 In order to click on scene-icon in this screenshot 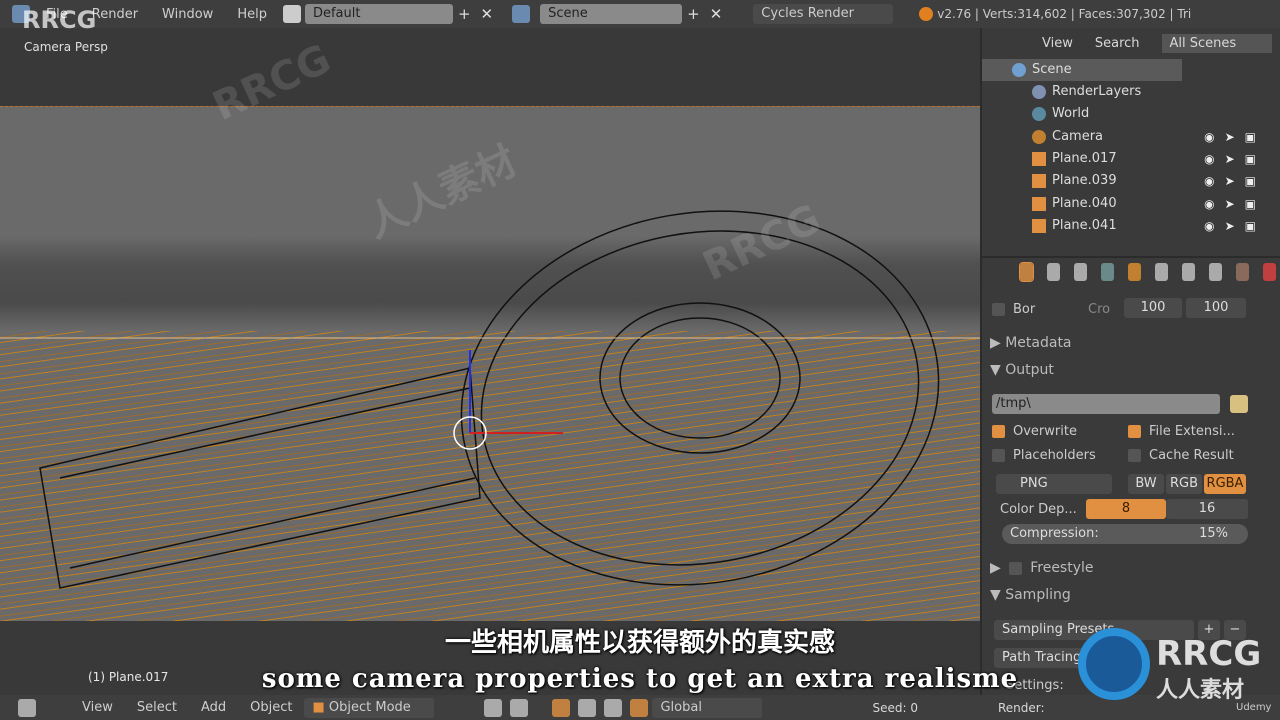, I will do `click(521, 14)`.